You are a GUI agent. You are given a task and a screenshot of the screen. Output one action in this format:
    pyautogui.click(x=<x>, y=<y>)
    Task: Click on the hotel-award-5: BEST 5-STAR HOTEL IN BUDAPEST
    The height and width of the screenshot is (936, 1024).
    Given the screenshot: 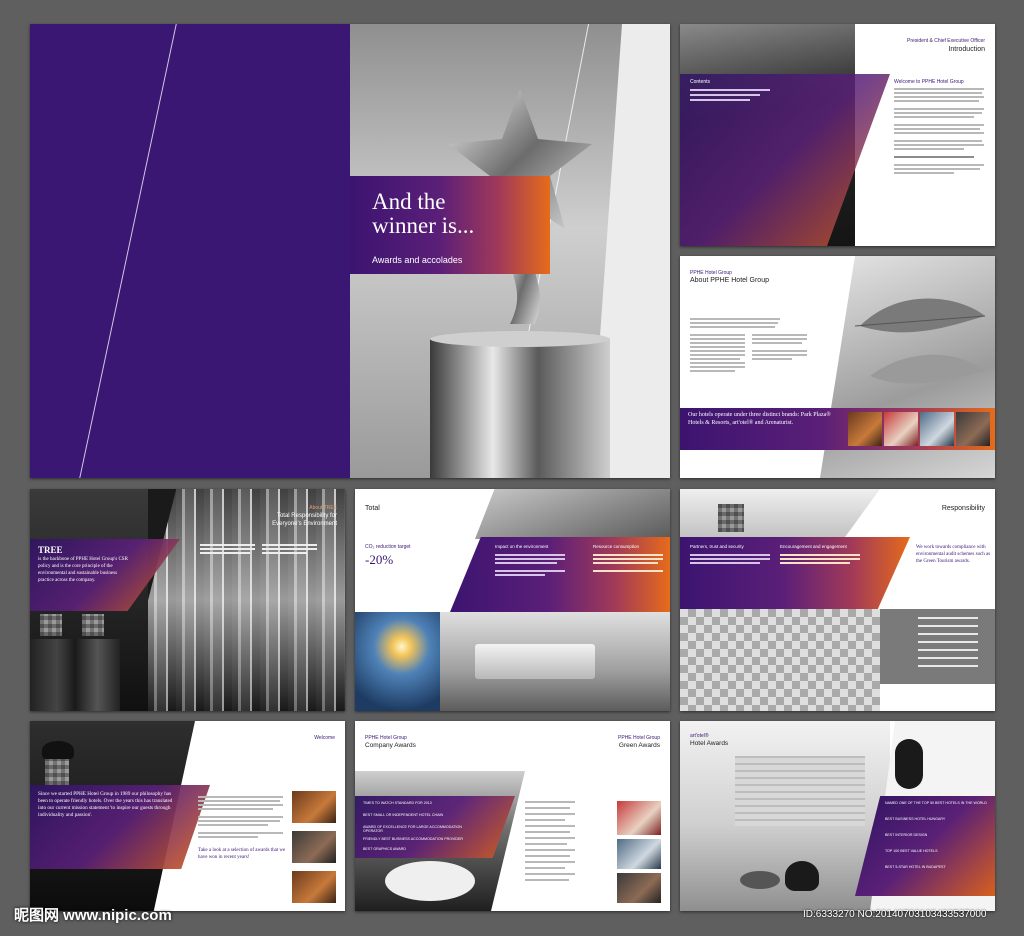 What is the action you would take?
    pyautogui.click(x=915, y=867)
    